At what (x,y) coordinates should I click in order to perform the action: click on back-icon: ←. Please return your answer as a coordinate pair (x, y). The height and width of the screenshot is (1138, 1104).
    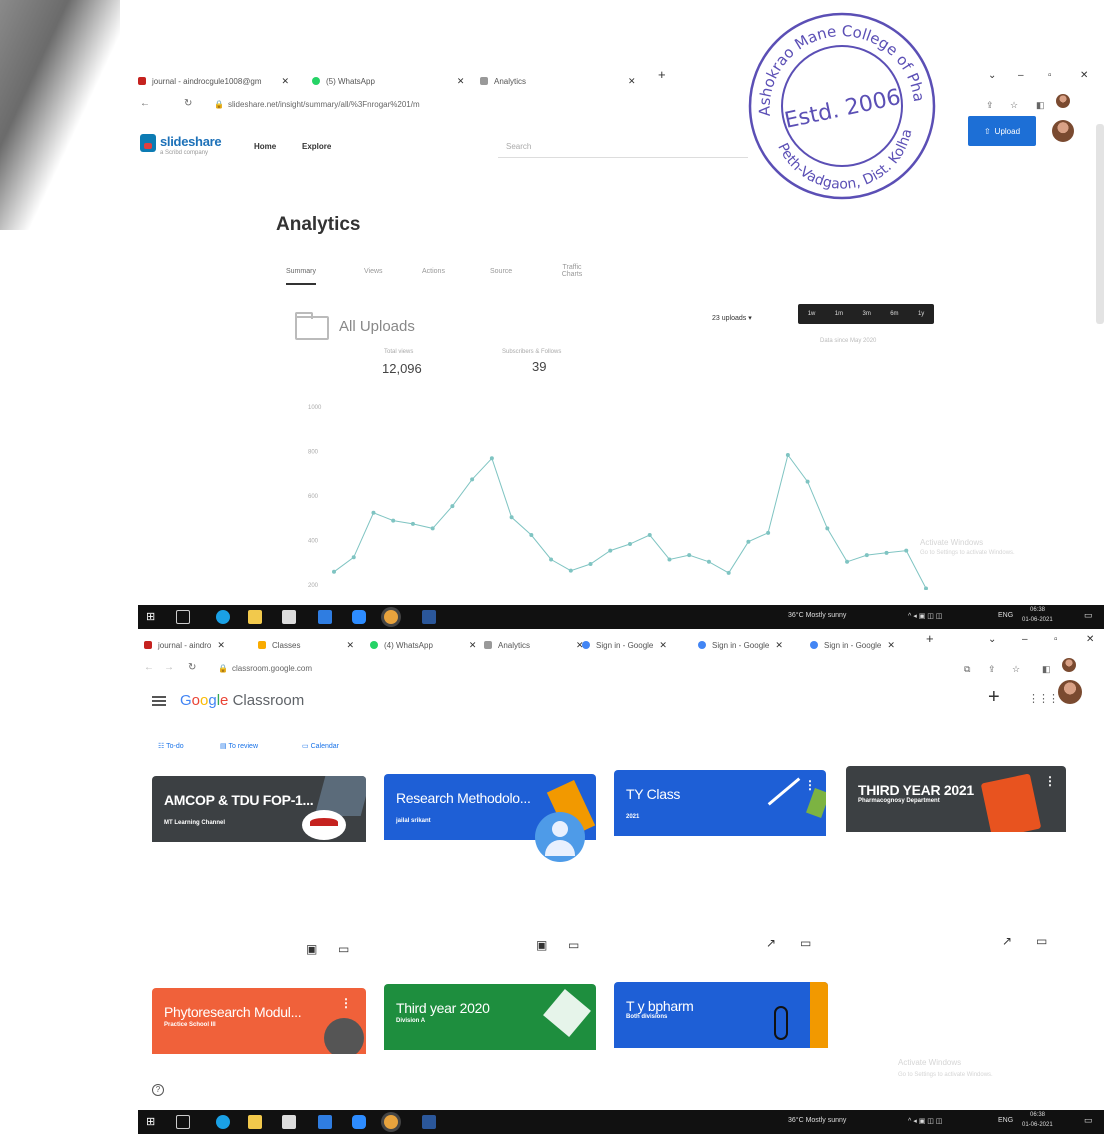
    Looking at the image, I should click on (149, 667).